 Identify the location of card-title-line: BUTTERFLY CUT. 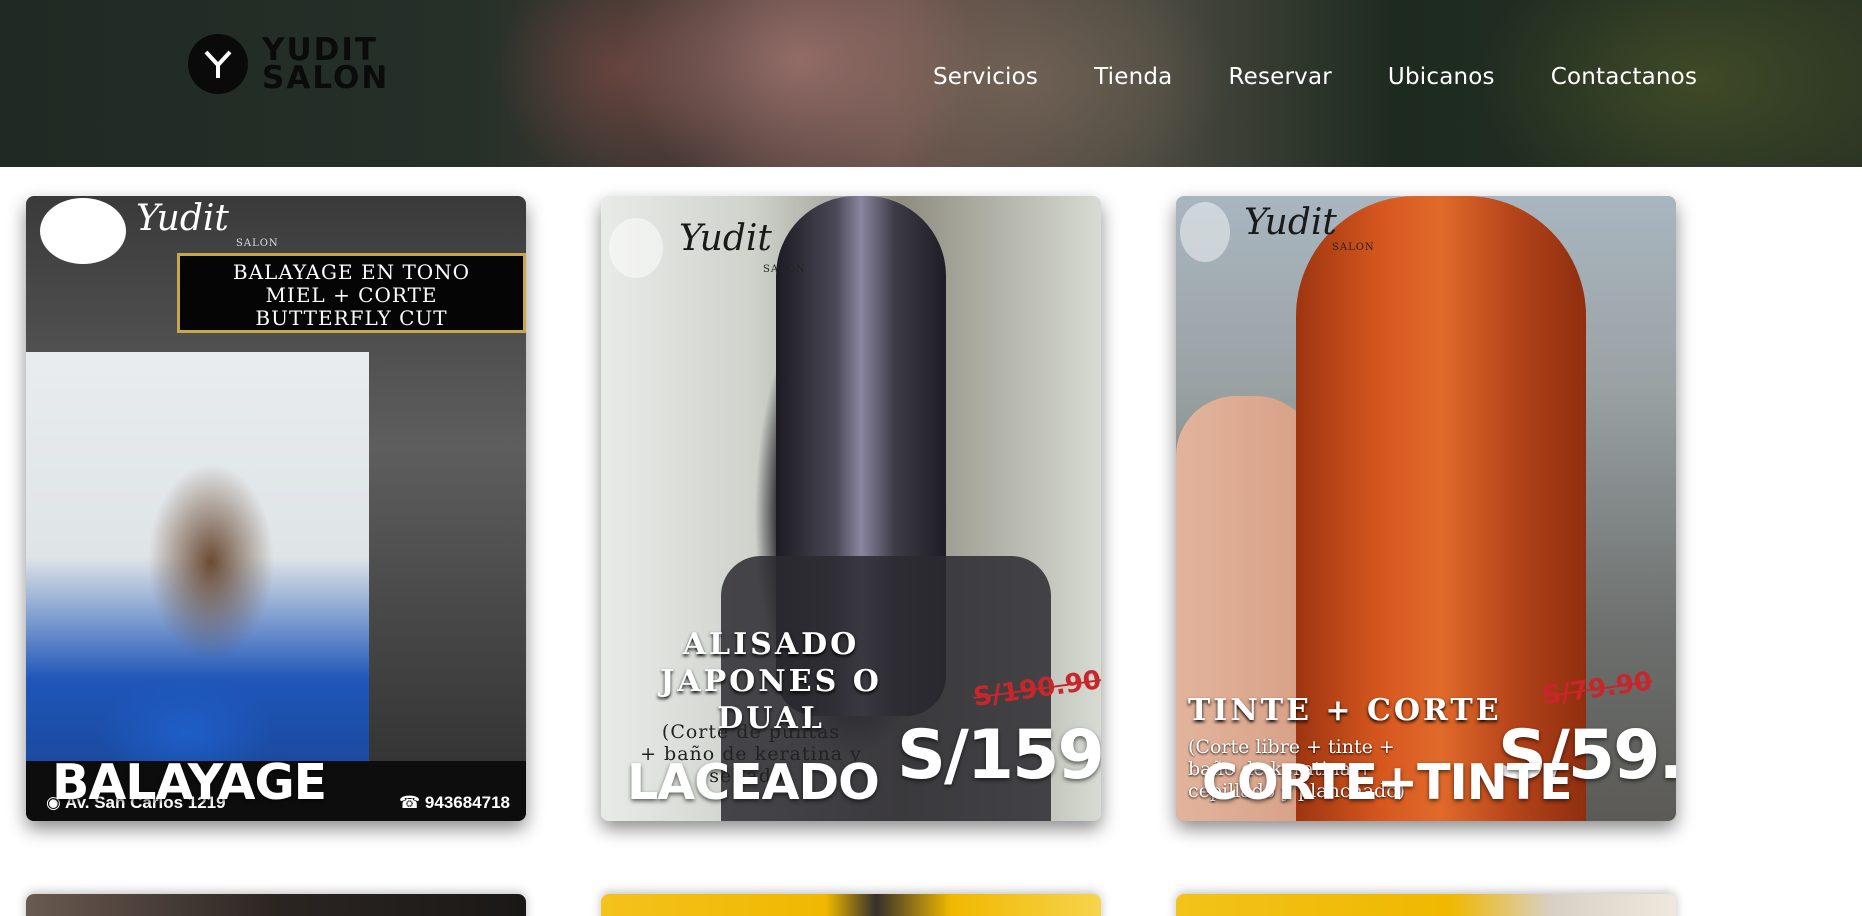
(351, 318).